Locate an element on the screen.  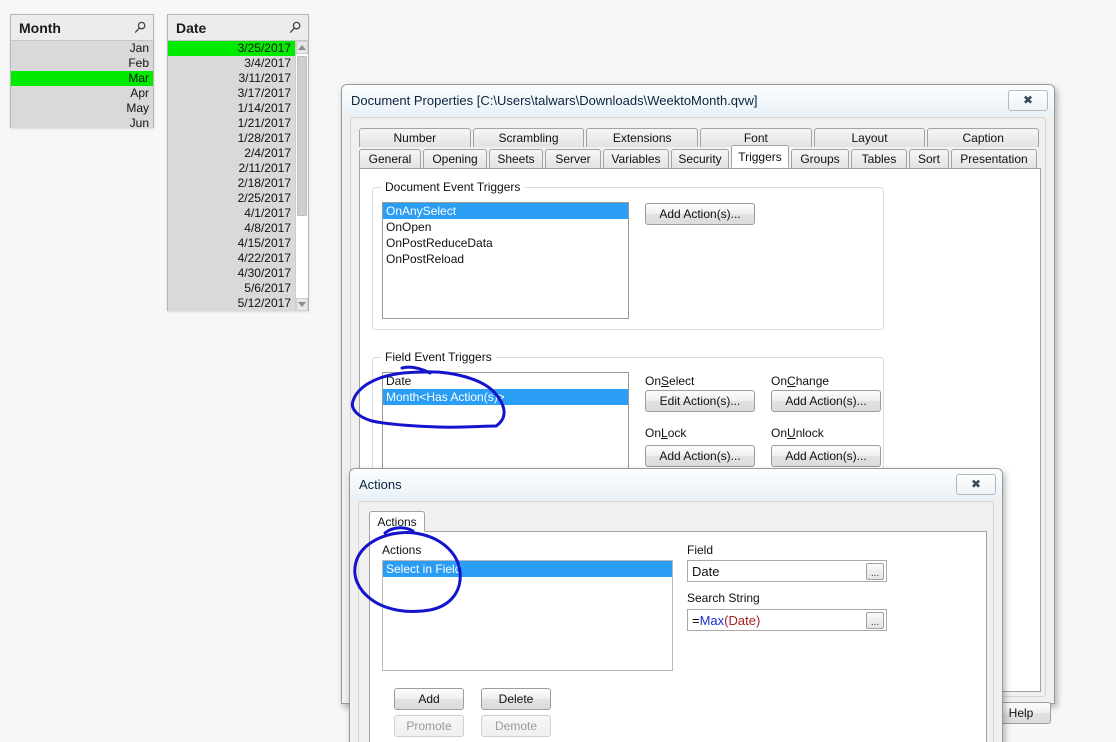
scrollbar-thumb is located at coordinates (302, 136).